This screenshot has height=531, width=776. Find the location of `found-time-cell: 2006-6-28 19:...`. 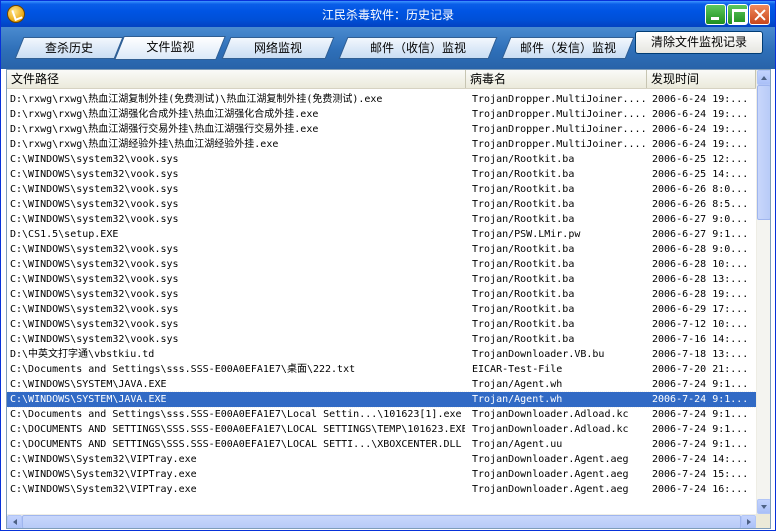

found-time-cell: 2006-6-28 19:... is located at coordinates (700, 294).